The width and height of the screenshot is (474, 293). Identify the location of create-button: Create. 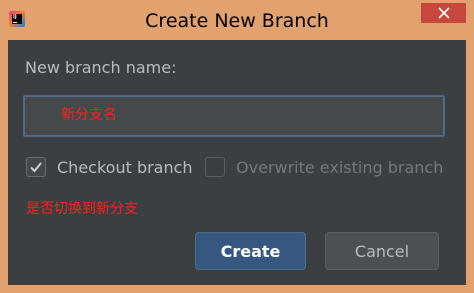
(250, 251).